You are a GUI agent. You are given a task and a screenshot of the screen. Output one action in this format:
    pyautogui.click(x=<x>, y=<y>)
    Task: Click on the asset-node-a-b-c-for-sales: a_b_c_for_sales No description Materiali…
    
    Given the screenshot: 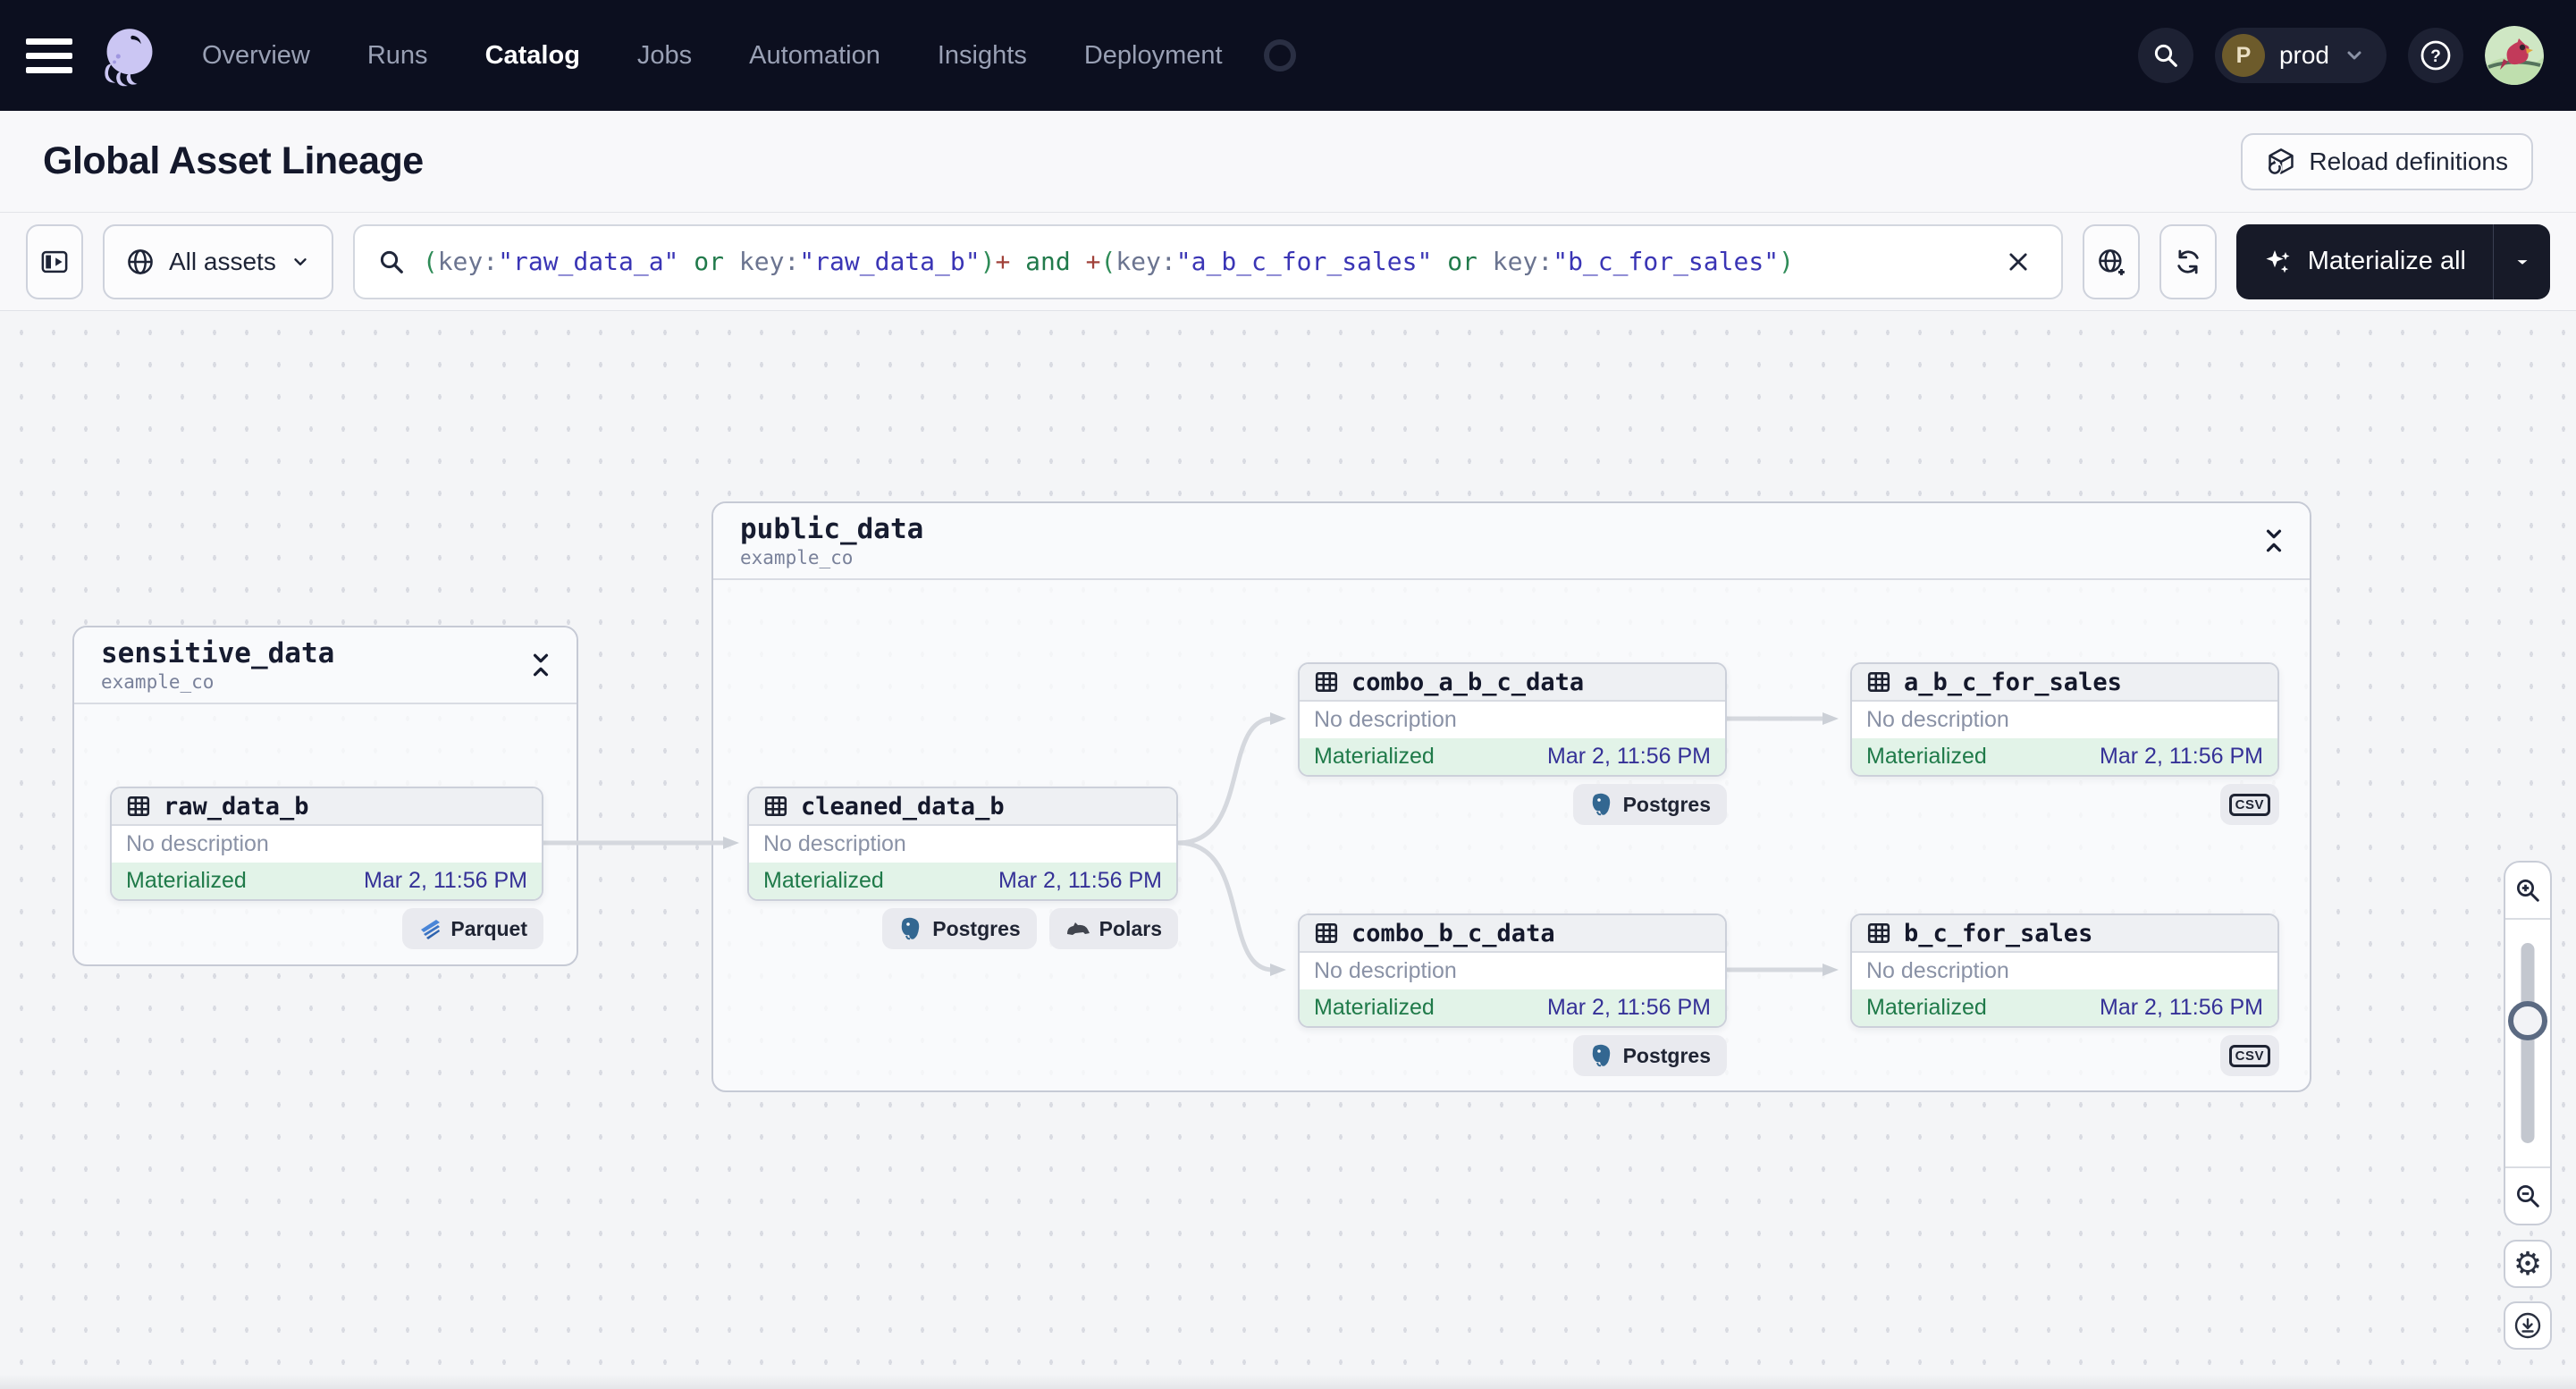 What is the action you would take?
    pyautogui.click(x=2065, y=719)
    